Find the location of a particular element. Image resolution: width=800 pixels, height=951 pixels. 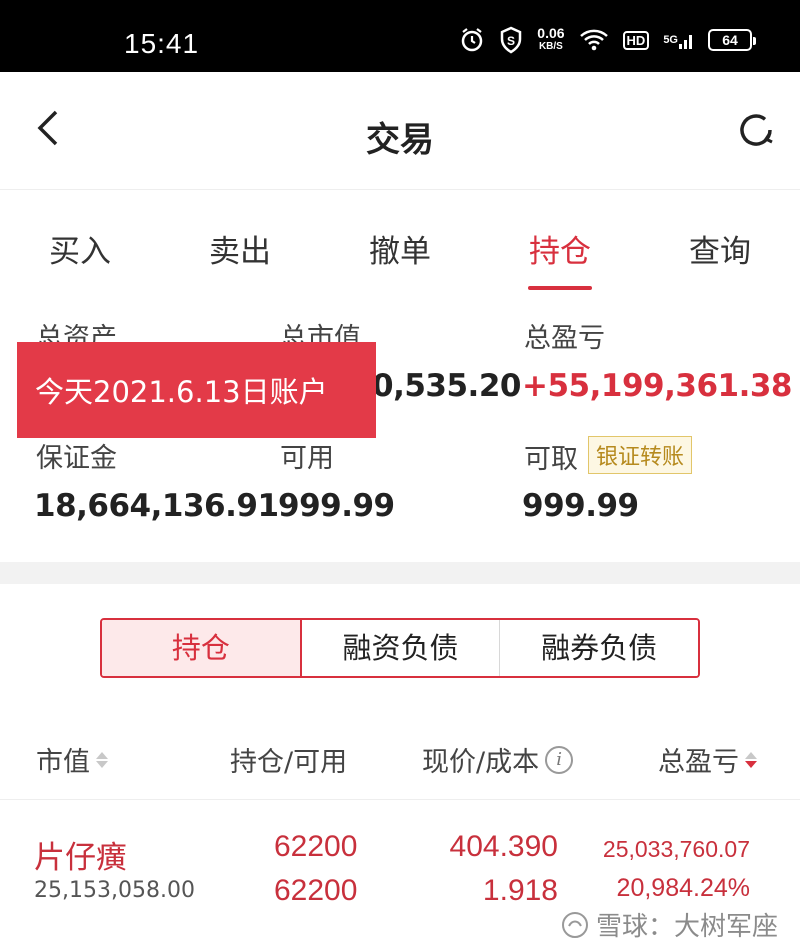

segment-securities-lending: 融券负债 is located at coordinates (599, 648).